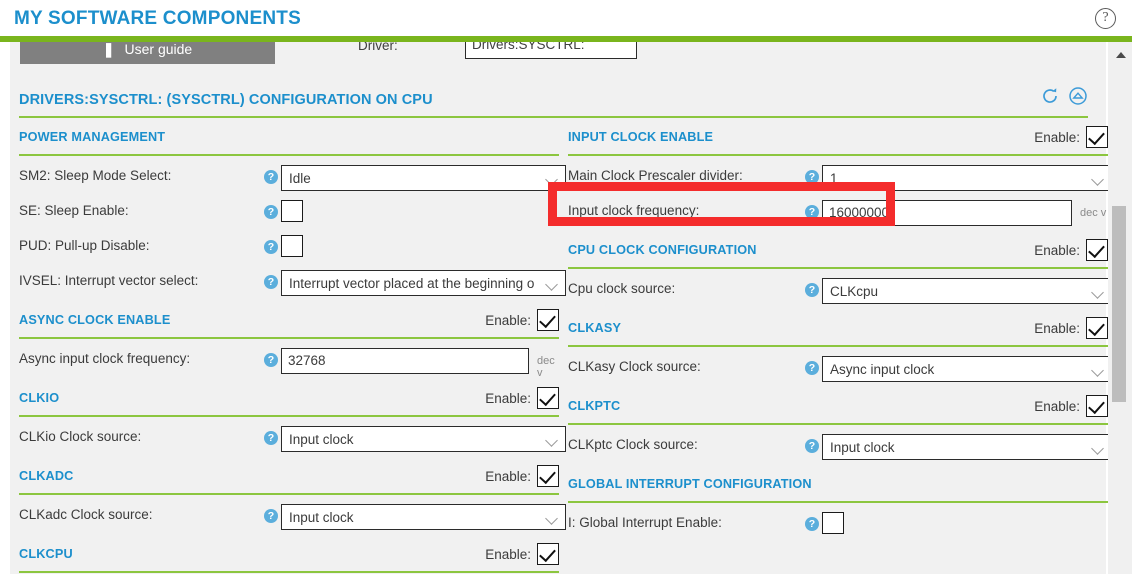 This screenshot has width=1132, height=574. Describe the element at coordinates (158, 49) in the screenshot. I see `tab-user-guide-label: User guide` at that location.